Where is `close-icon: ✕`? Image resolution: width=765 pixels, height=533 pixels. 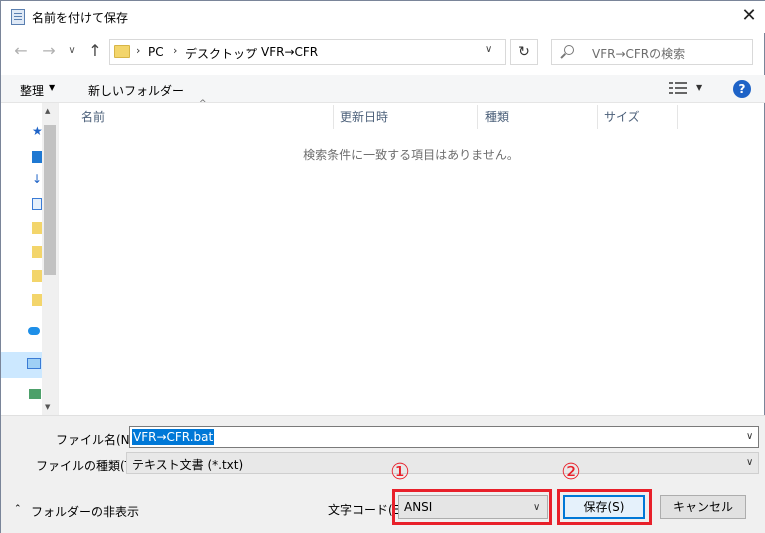 close-icon: ✕ is located at coordinates (748, 16).